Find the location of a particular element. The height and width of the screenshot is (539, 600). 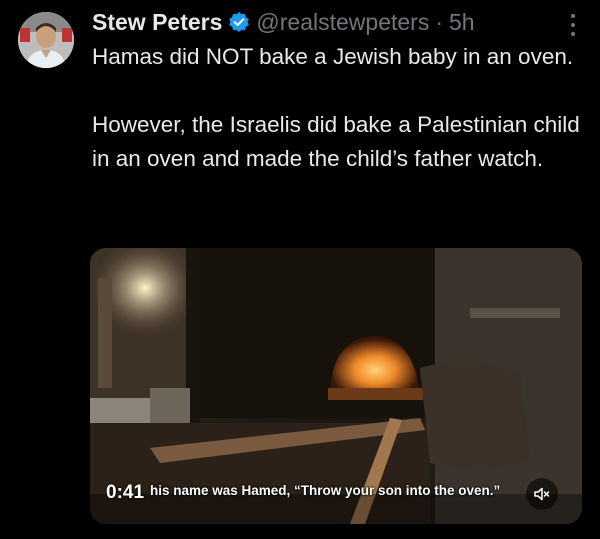

display-name: Stew Peters is located at coordinates (157, 22).